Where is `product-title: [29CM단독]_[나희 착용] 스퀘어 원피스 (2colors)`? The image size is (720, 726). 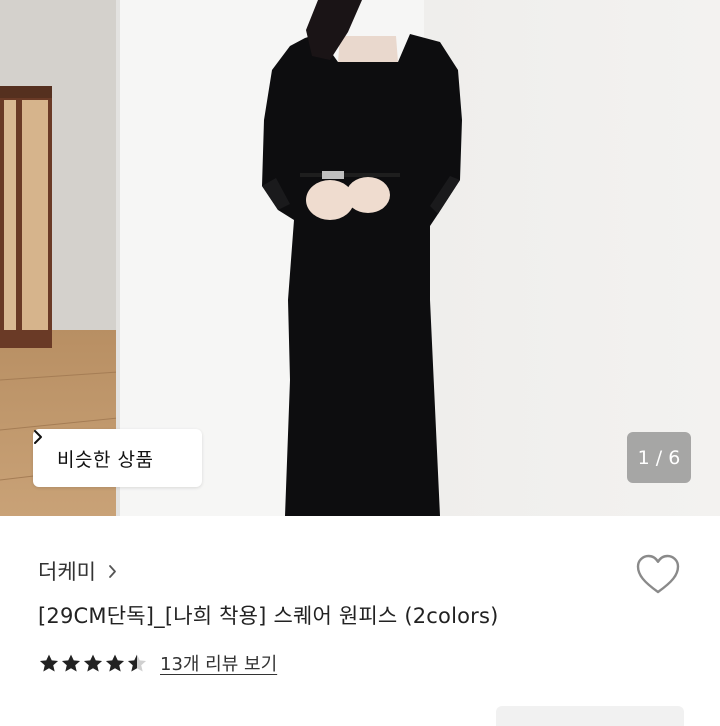 product-title: [29CM단독]_[나희 착용] 스퀘어 원피스 (2colors) is located at coordinates (268, 616).